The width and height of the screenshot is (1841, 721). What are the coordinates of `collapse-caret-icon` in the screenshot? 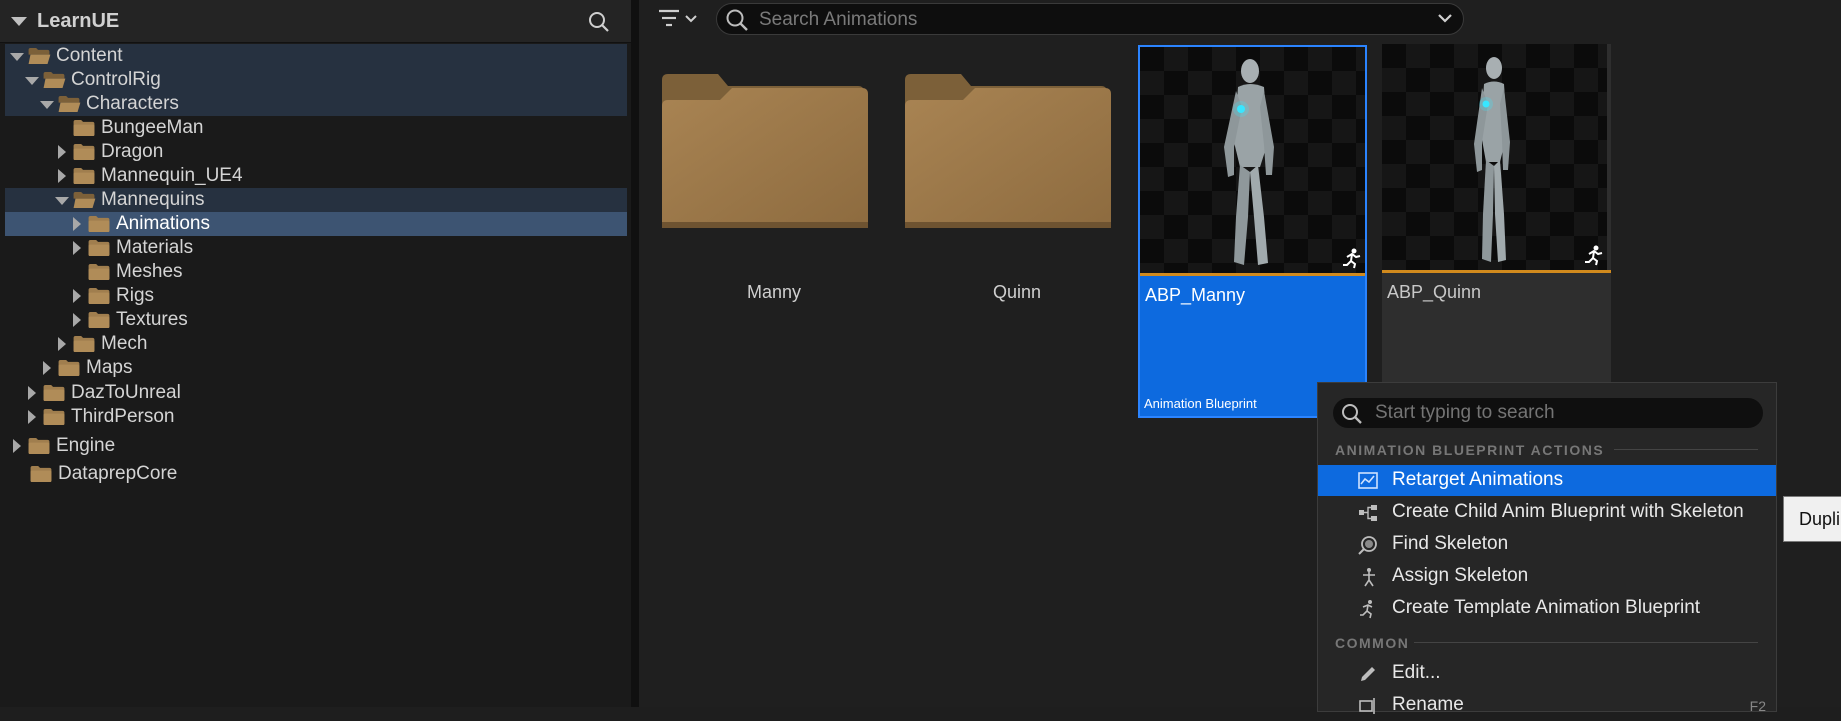 It's located at (19, 21).